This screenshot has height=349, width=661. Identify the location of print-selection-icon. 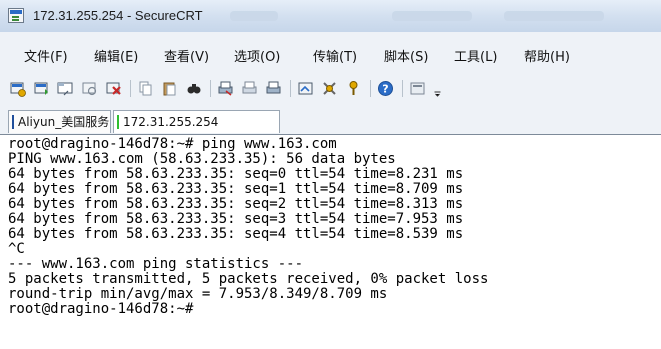
(249, 87).